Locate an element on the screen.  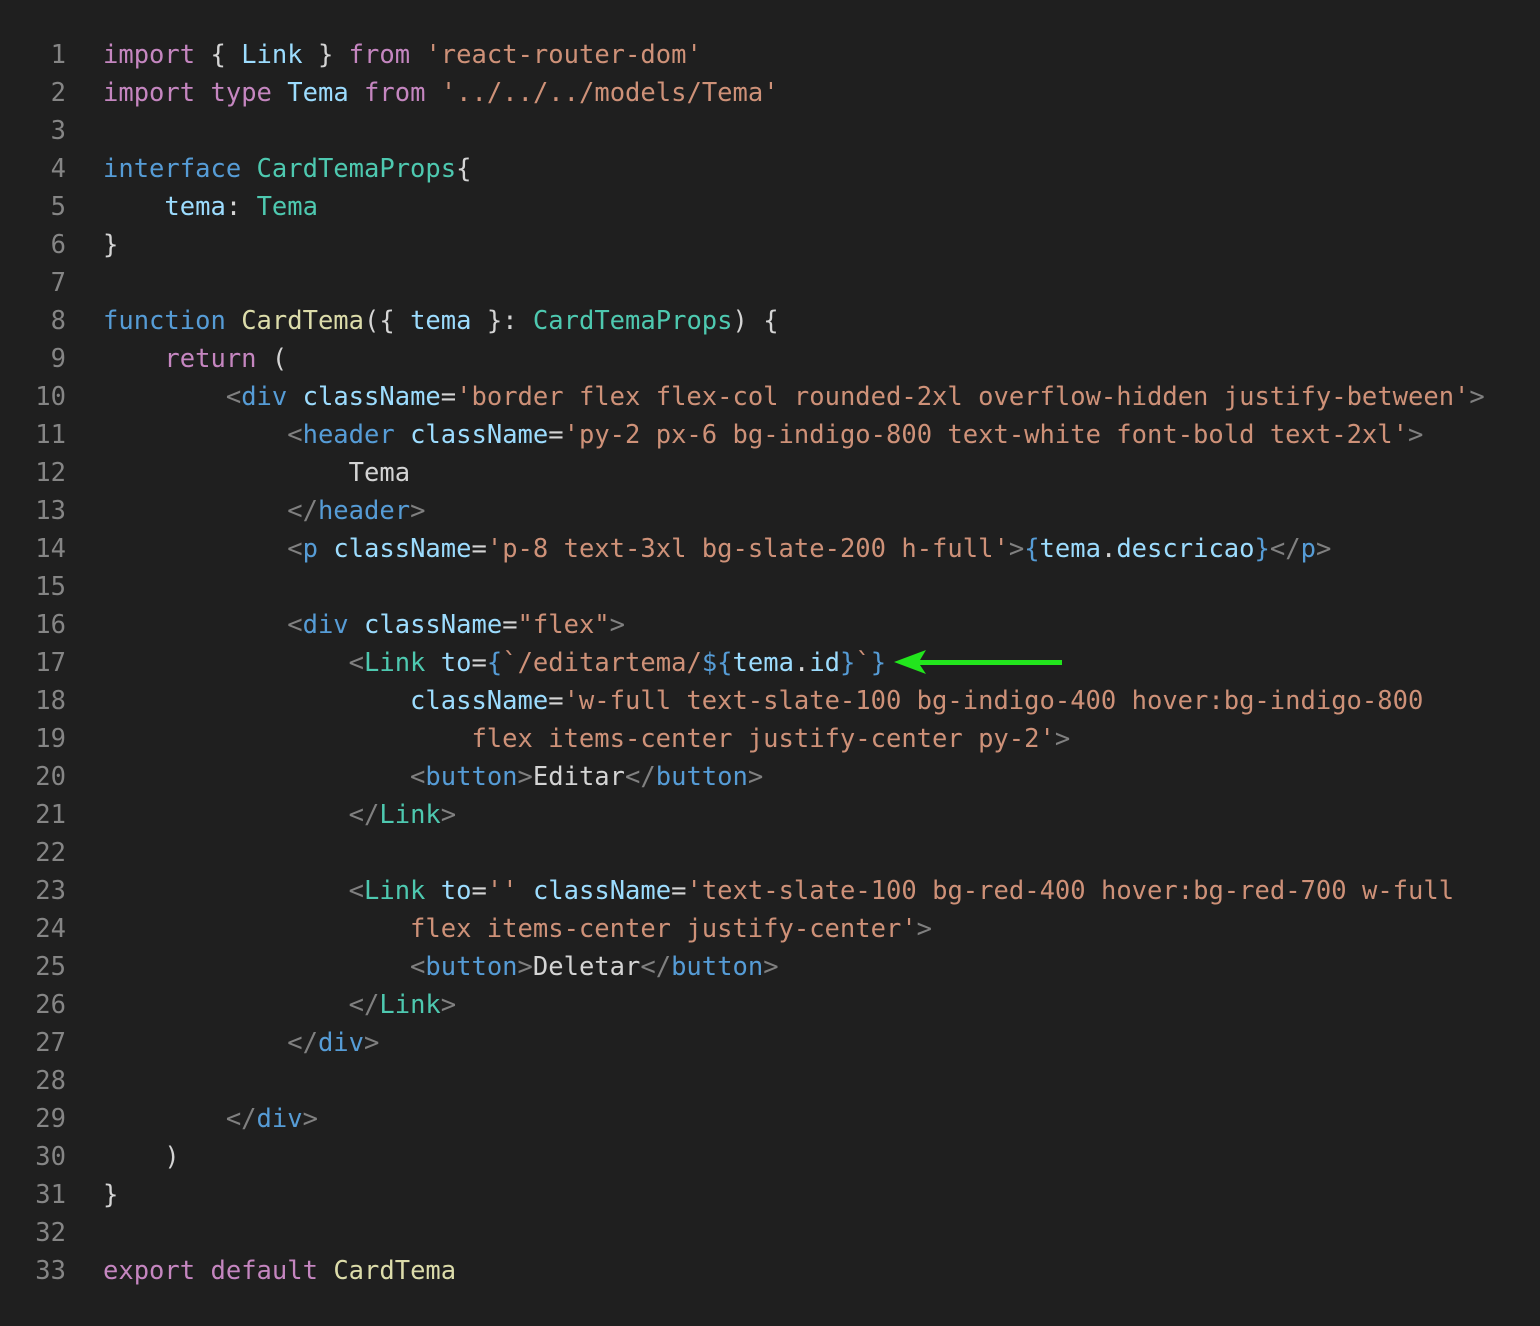
code-line: 31} is located at coordinates (770, 1195).